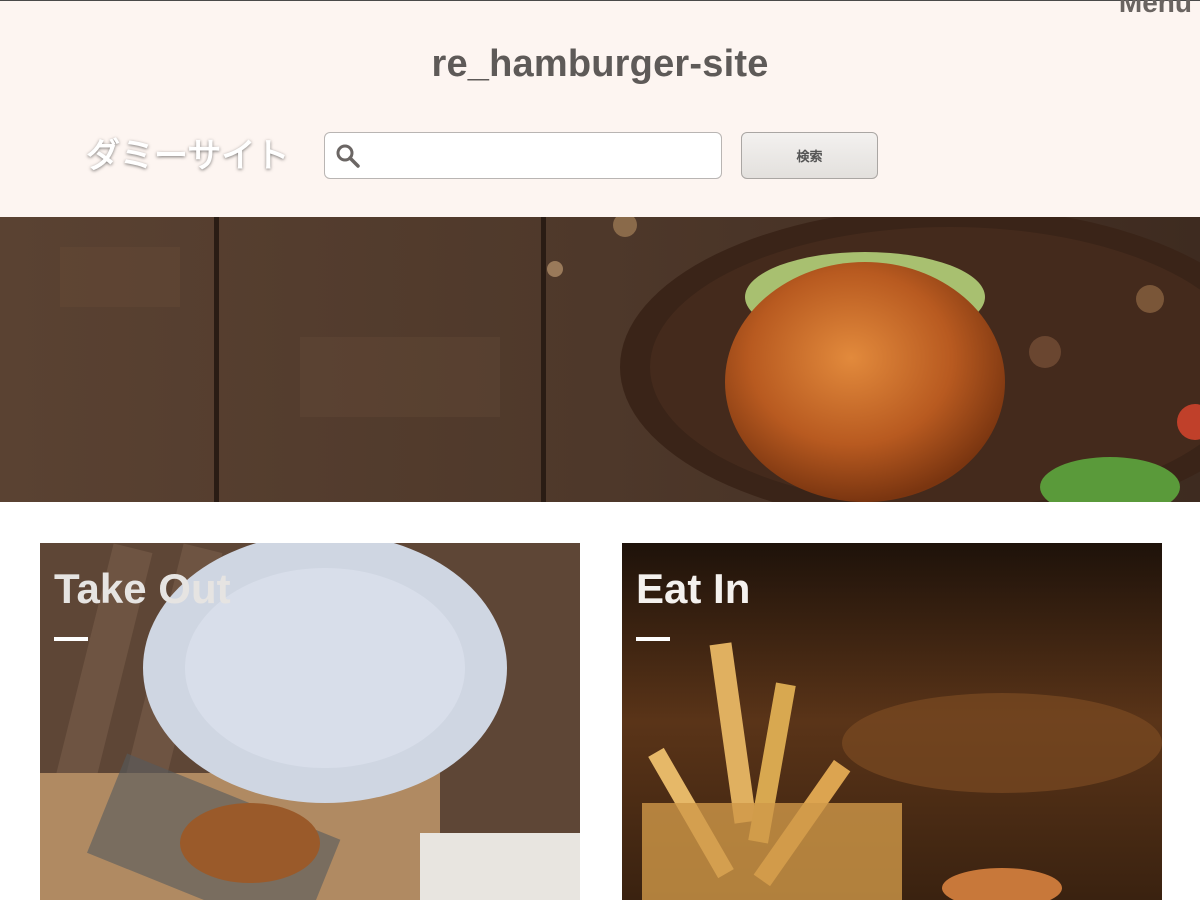 This screenshot has height=900, width=1200. What do you see at coordinates (600, 64) in the screenshot?
I see `site-title: re_hamburger-site` at bounding box center [600, 64].